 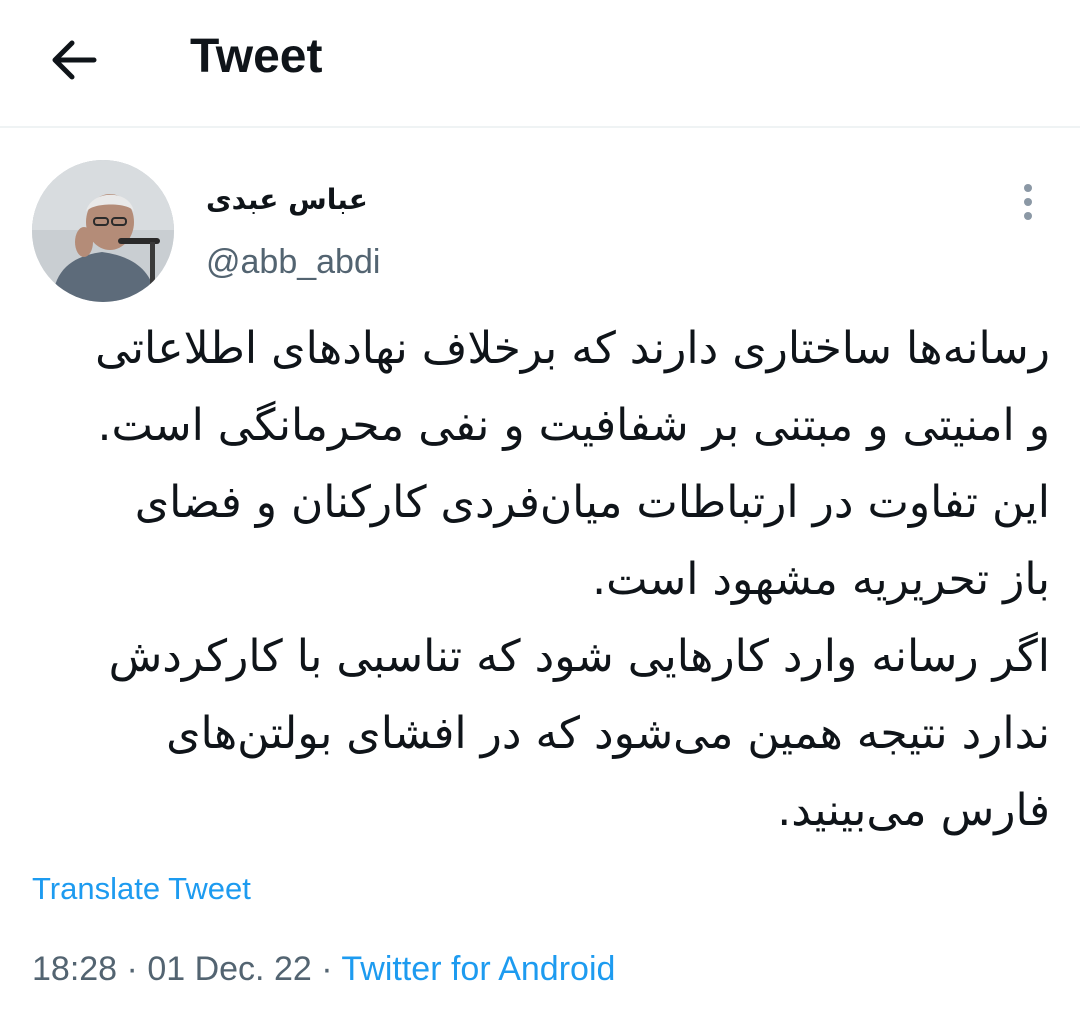 I want to click on arrow-left-icon, so click(x=74, y=60).